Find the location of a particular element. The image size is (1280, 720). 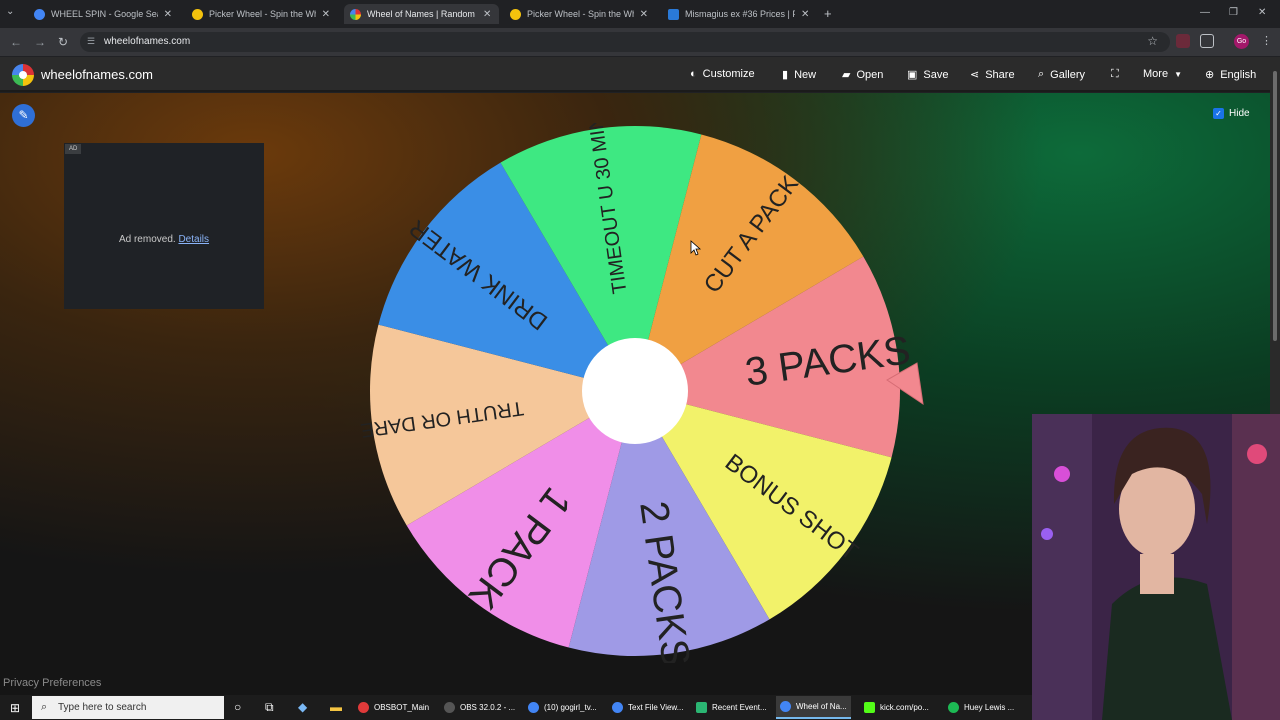

customize-button: ◐ Customize is located at coordinates (722, 74).